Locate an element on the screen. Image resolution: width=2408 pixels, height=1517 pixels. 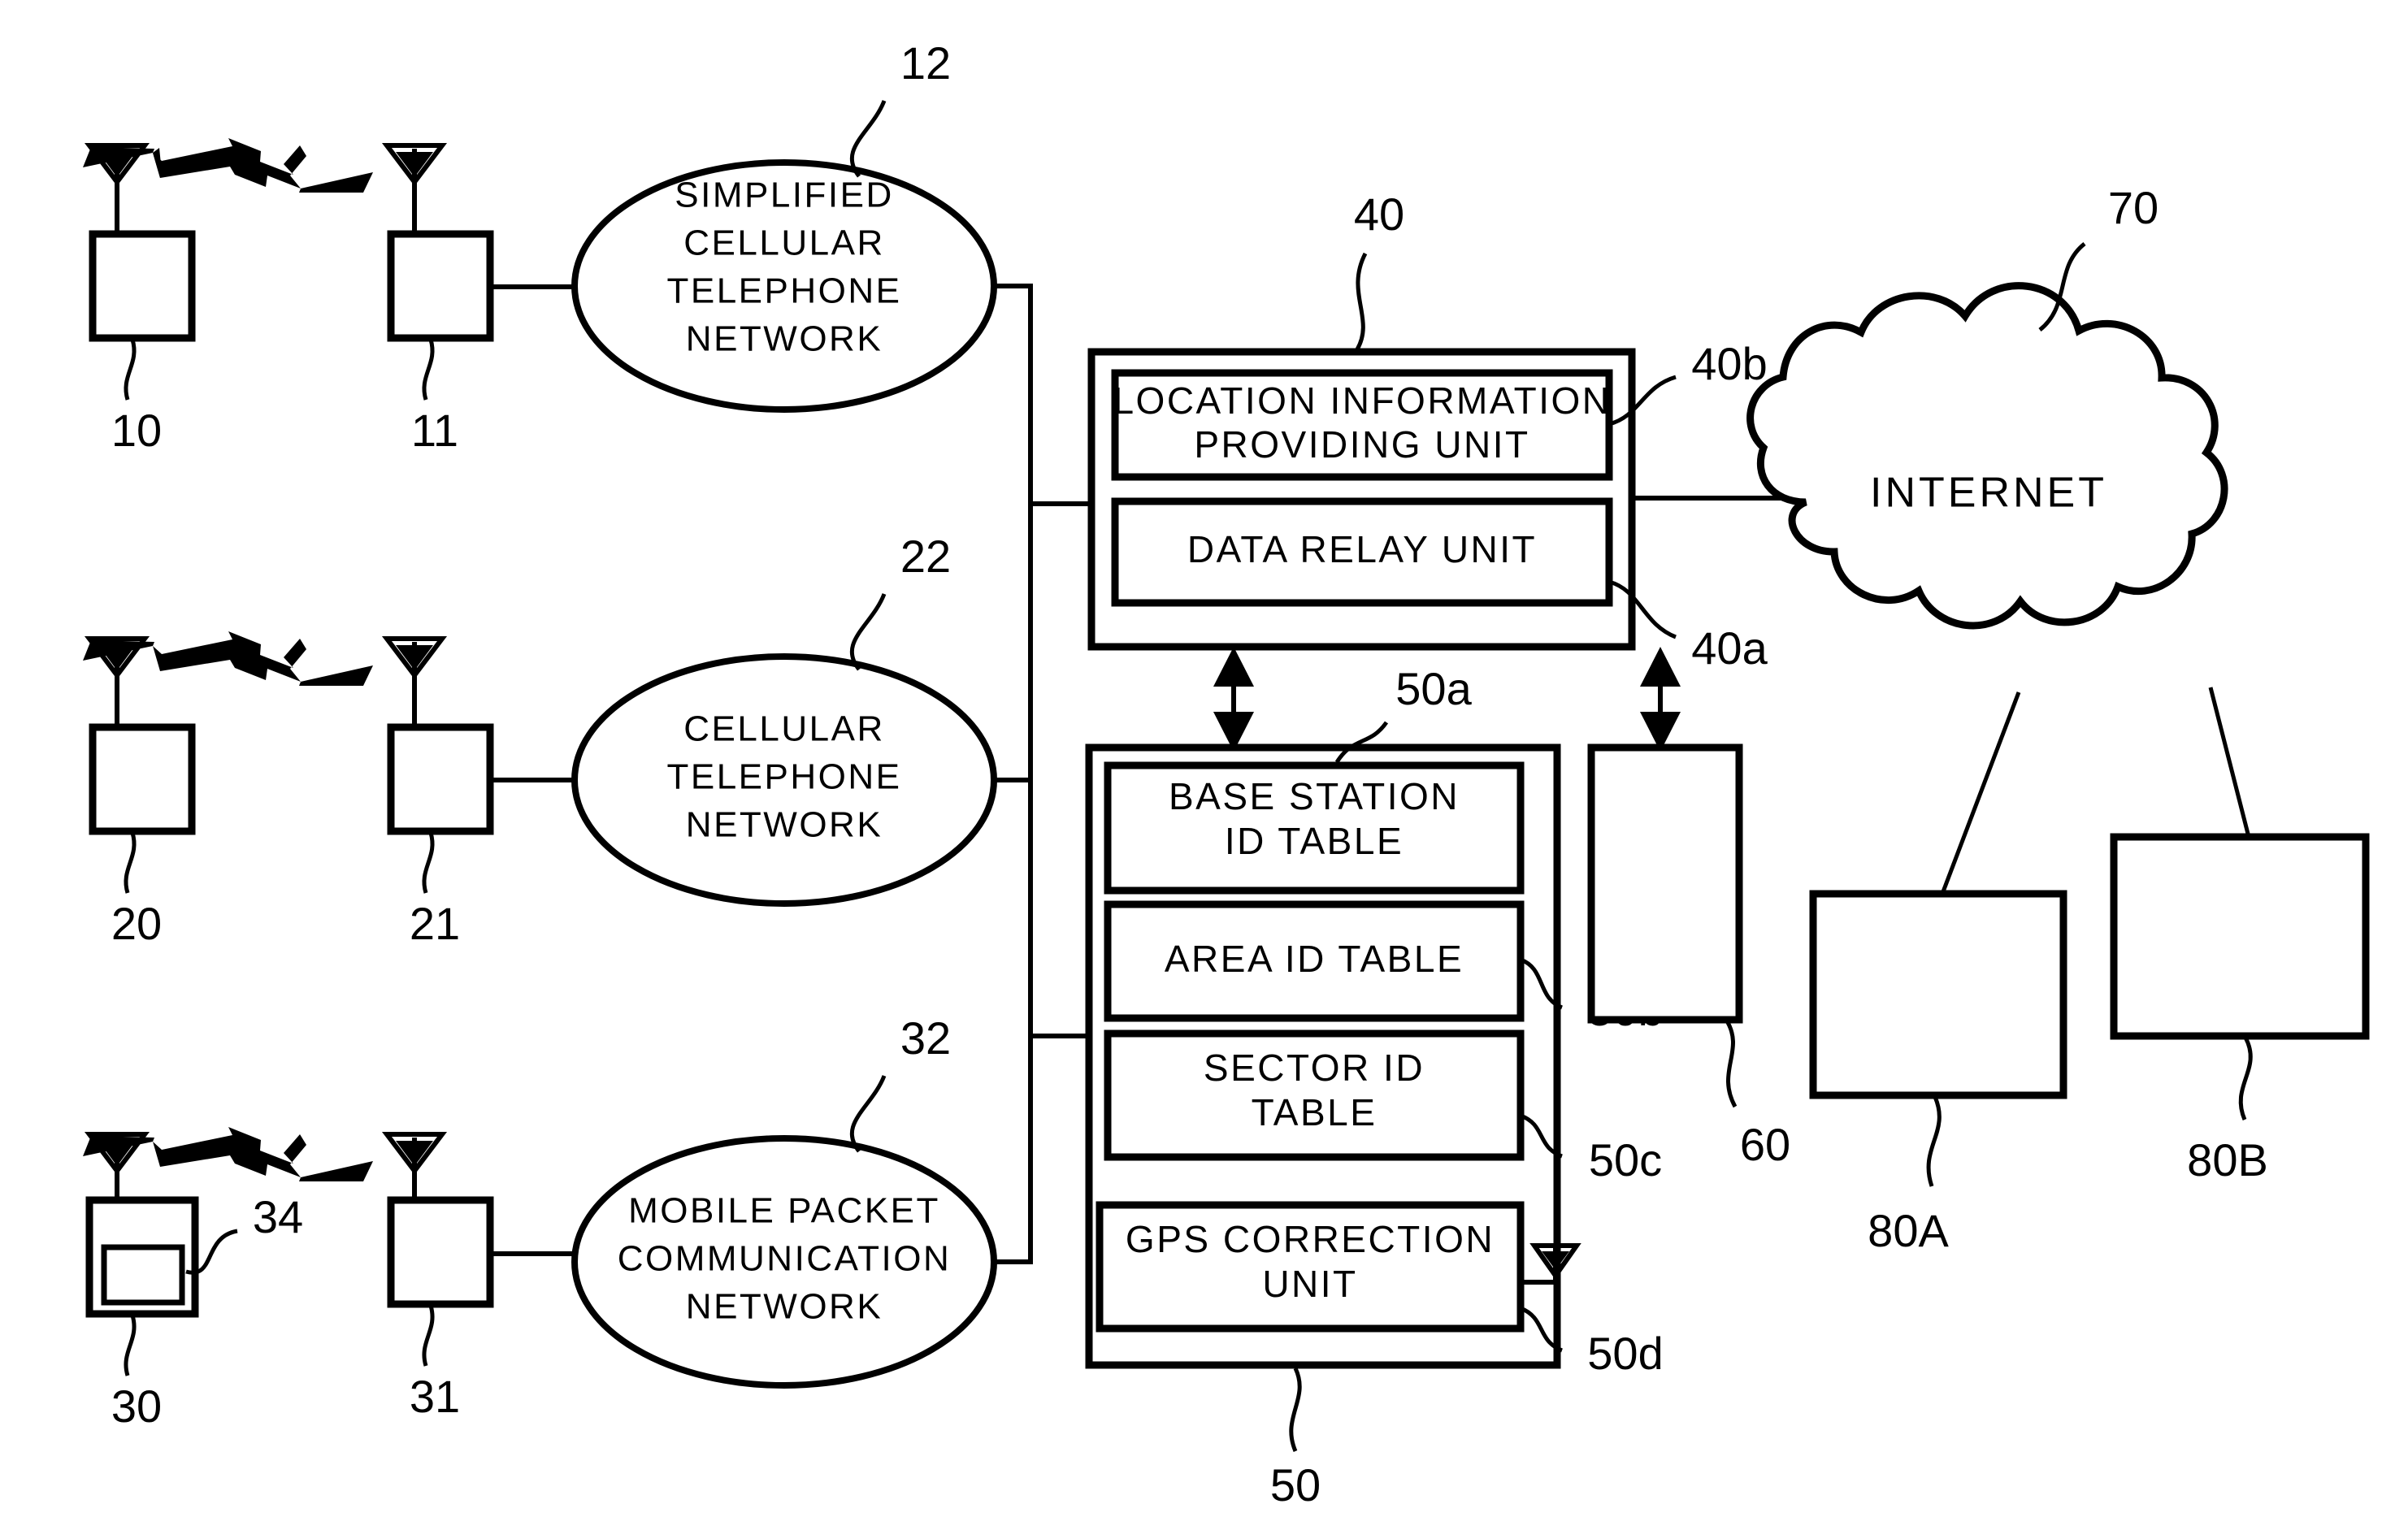
ref-label-10: 10 is located at coordinates (136, 430).